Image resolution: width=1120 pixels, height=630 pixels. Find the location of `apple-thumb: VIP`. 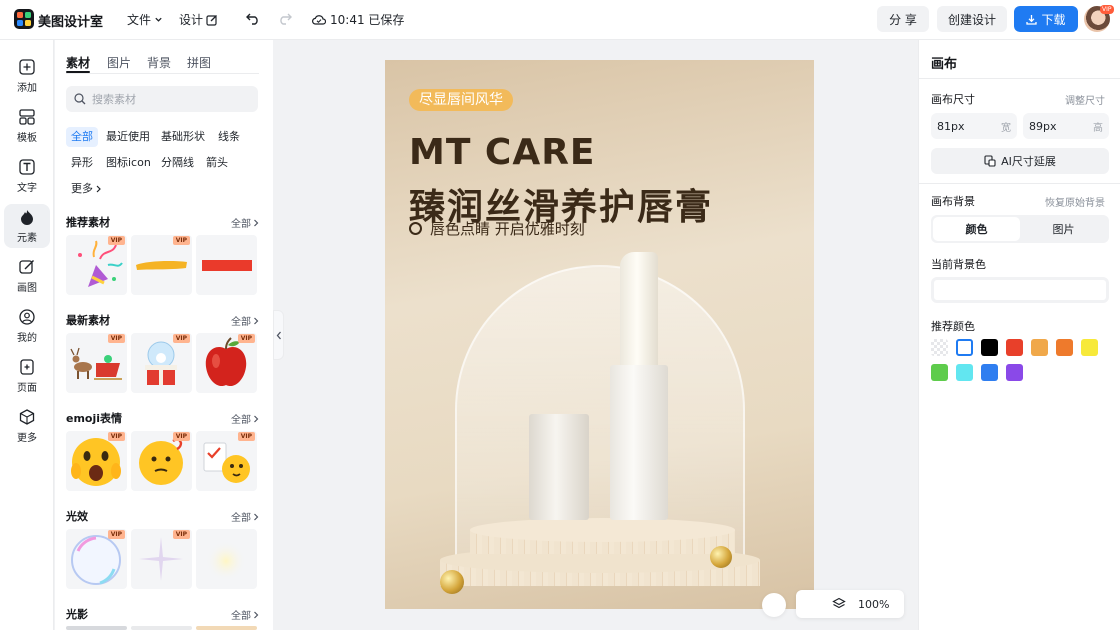

apple-thumb: VIP is located at coordinates (226, 363).